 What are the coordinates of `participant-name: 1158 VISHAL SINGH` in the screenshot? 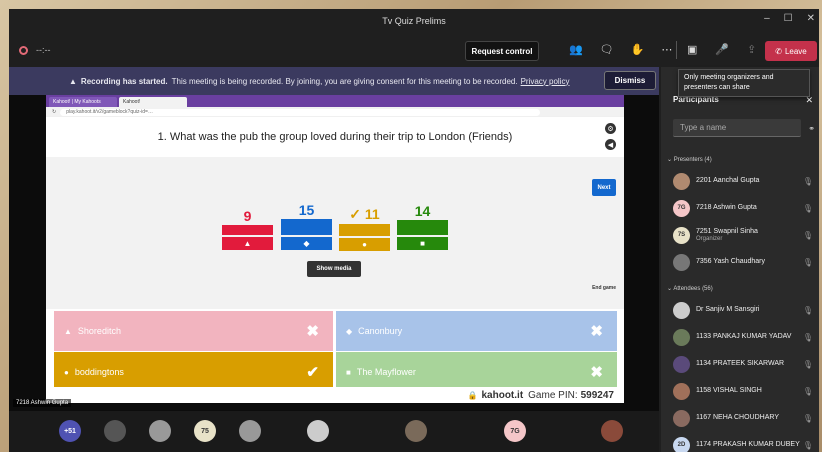 It's located at (729, 390).